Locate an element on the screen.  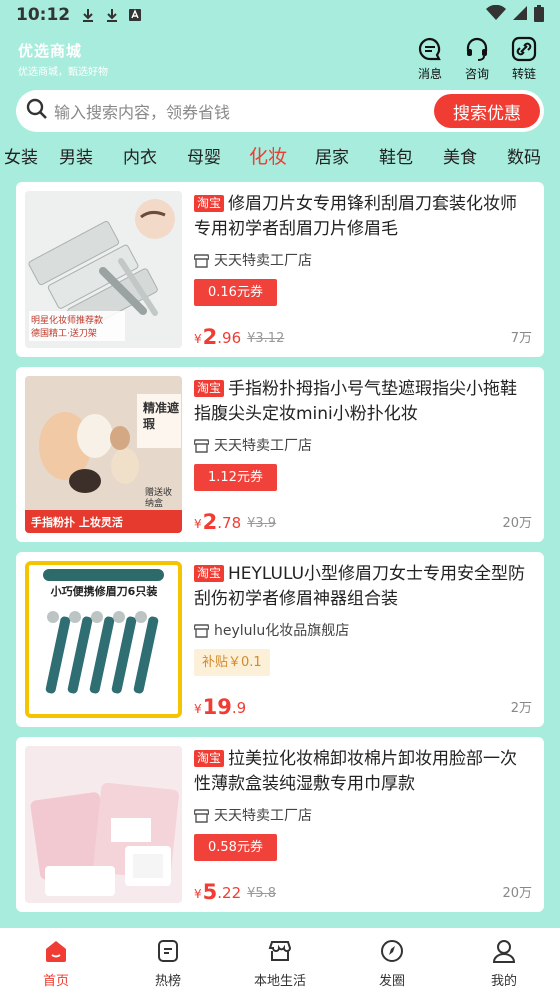
consult-label: 咨询 is located at coordinates (476, 74).